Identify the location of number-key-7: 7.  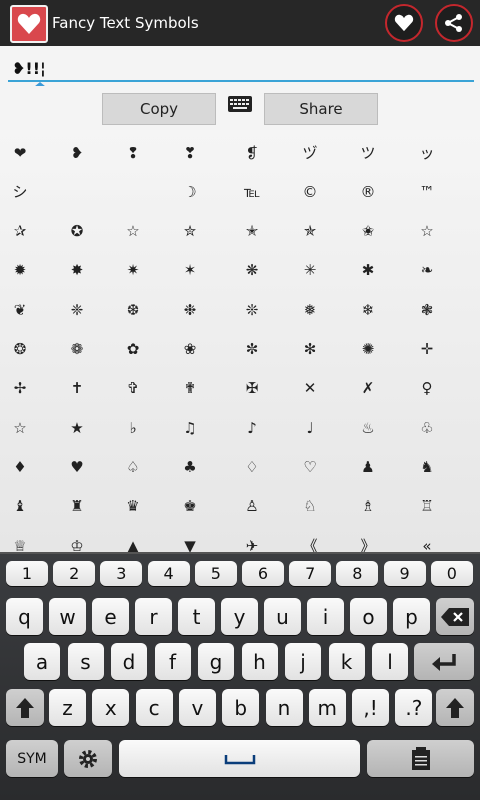
(310, 573).